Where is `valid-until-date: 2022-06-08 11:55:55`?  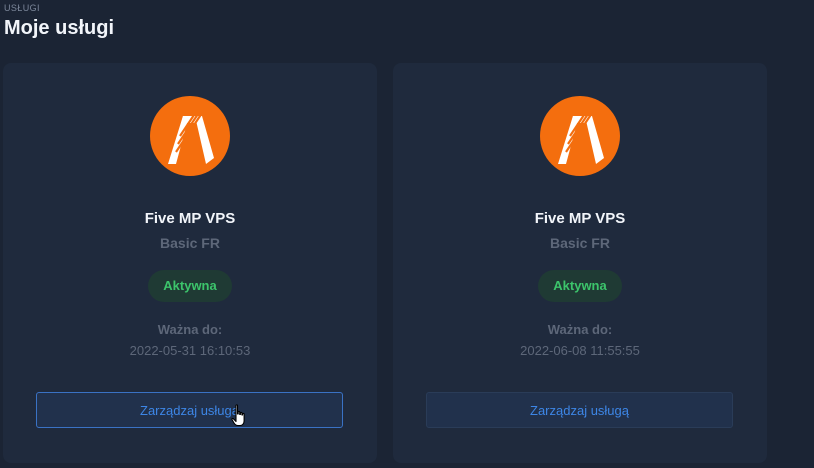 valid-until-date: 2022-06-08 11:55:55 is located at coordinates (580, 350).